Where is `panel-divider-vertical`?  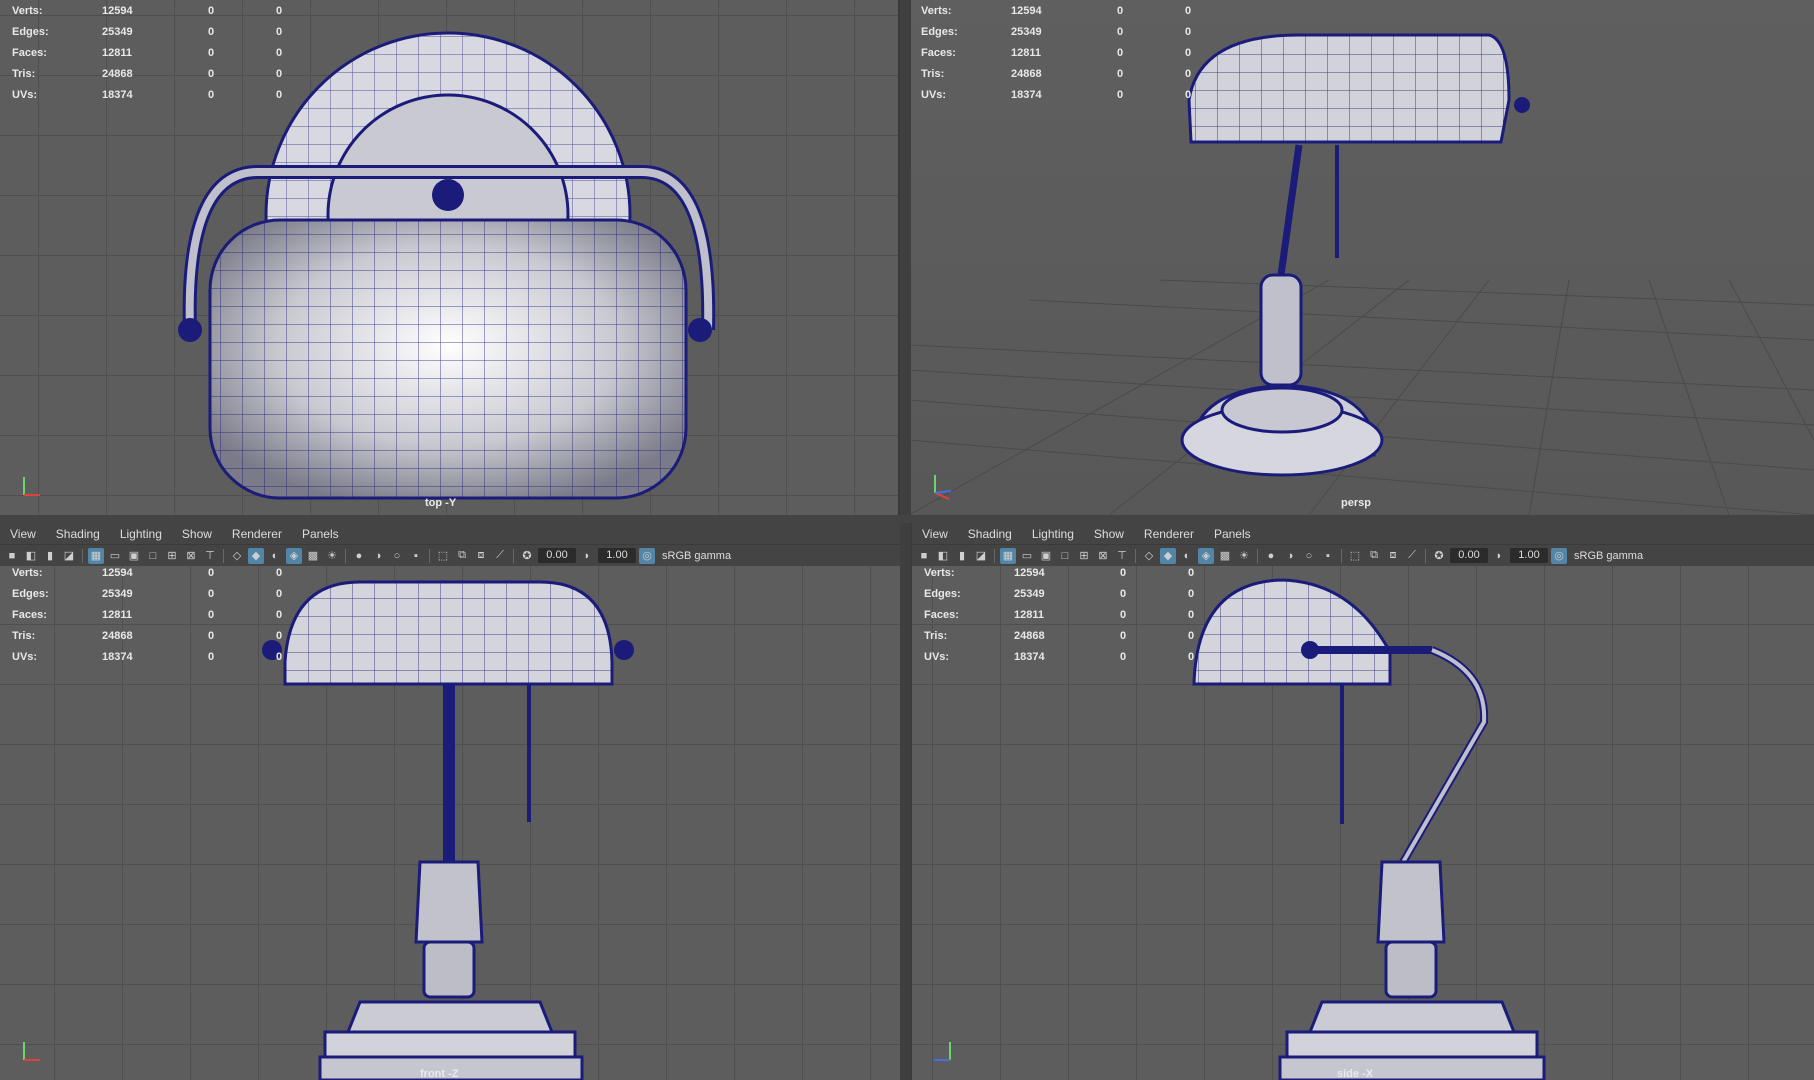
panel-divider-vertical is located at coordinates (905, 540).